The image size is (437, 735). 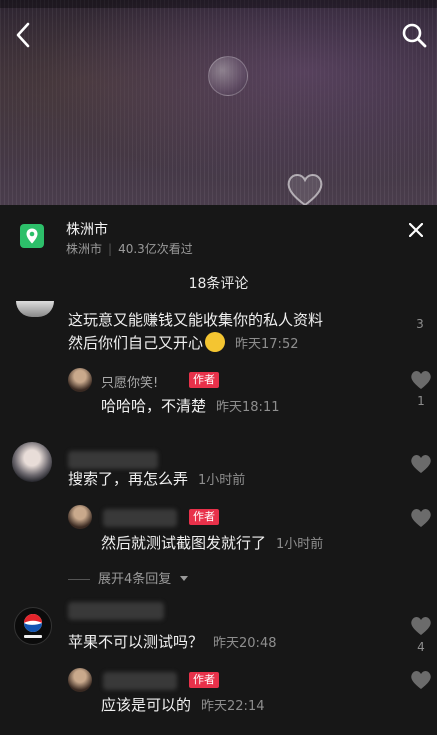 What do you see at coordinates (183, 342) in the screenshot?
I see `comment-text: 然后你们自己又开心 昨天17:52` at bounding box center [183, 342].